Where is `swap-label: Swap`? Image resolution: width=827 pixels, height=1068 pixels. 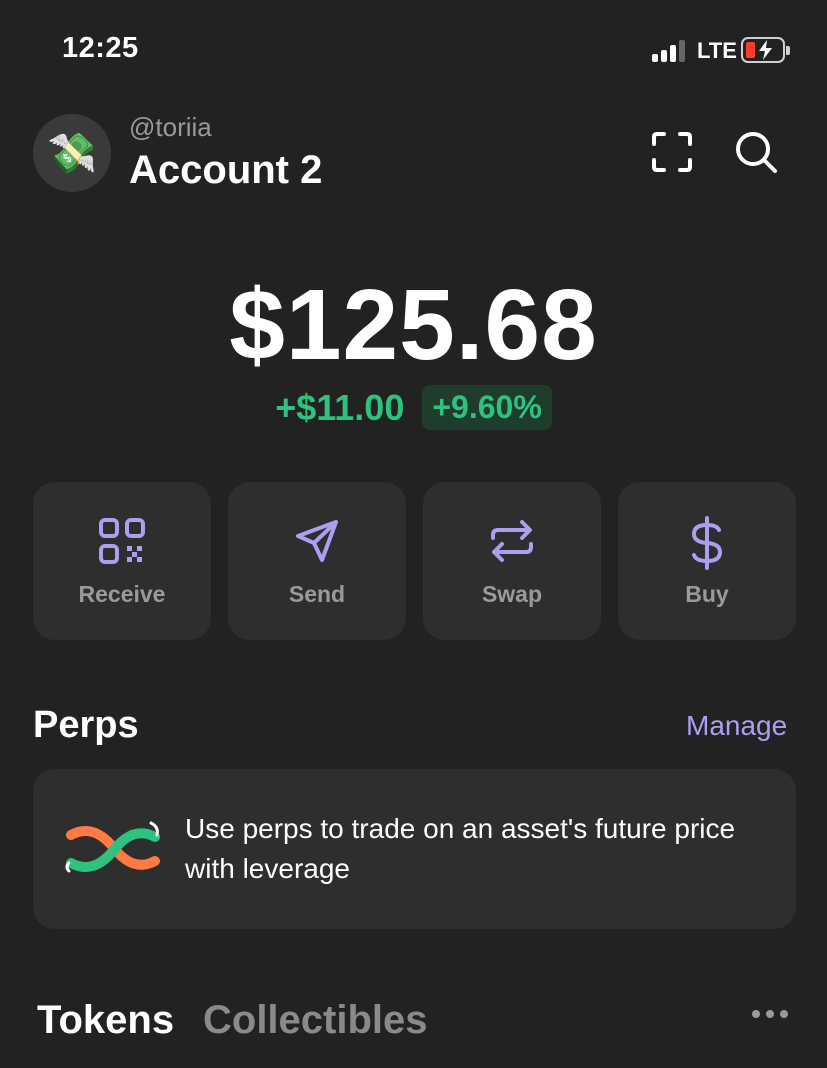
swap-label: Swap is located at coordinates (512, 594).